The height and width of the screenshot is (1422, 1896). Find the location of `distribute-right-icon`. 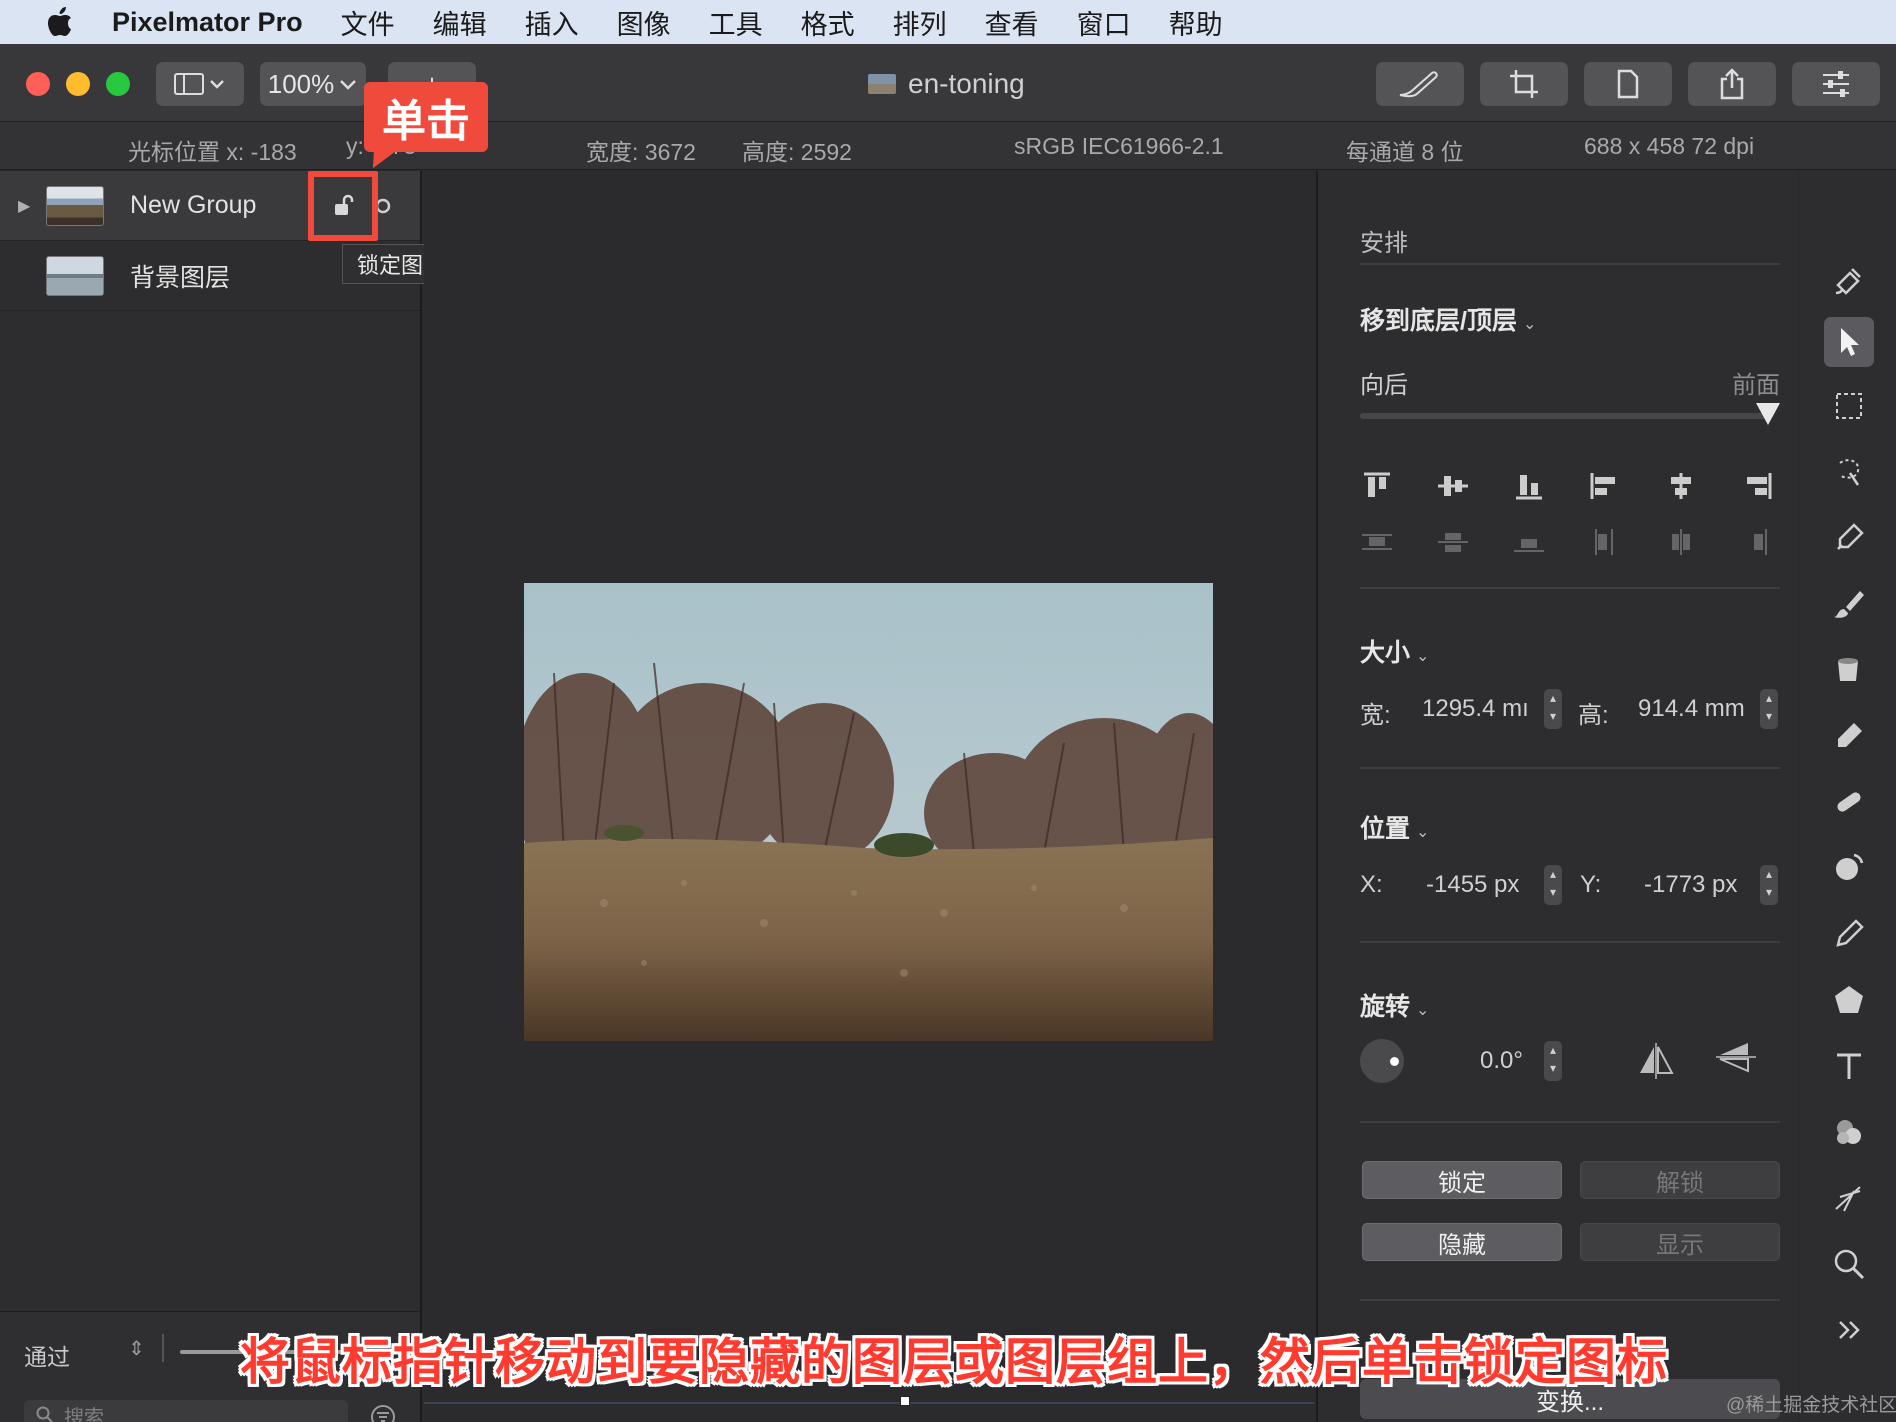

distribute-right-icon is located at coordinates (1757, 542).